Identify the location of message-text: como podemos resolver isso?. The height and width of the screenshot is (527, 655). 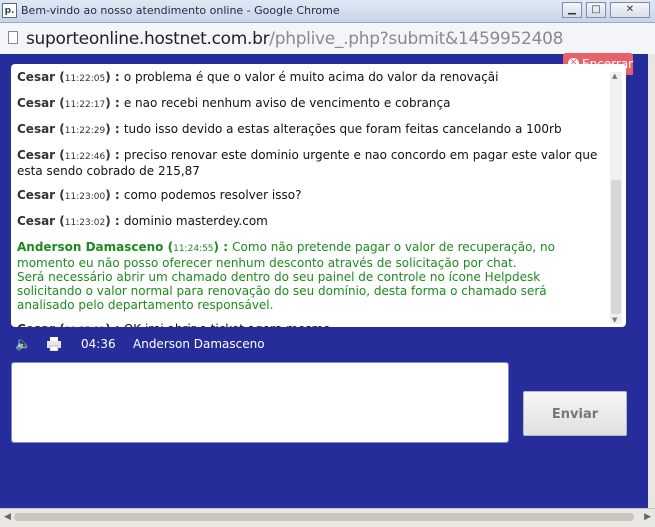
(212, 195).